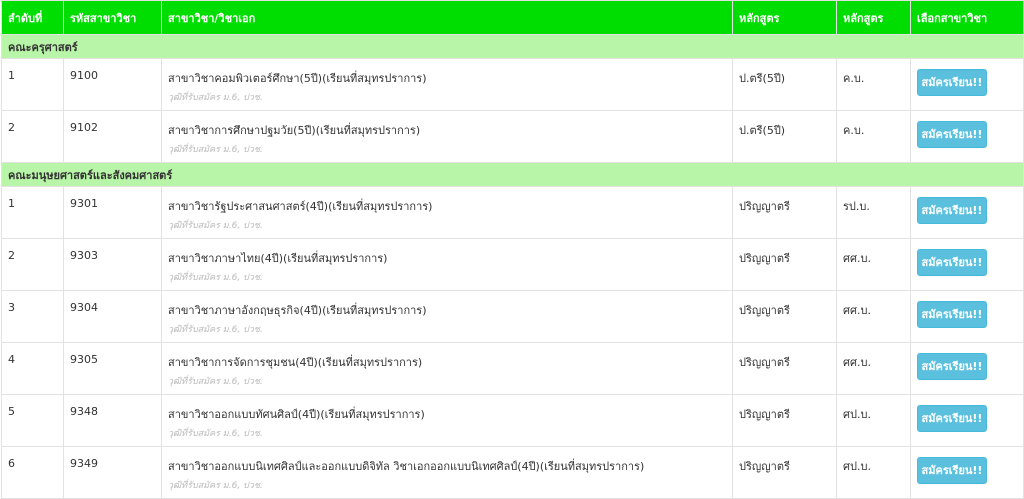 Image resolution: width=1024 pixels, height=499 pixels. What do you see at coordinates (873, 212) in the screenshot?
I see `degree: รป.บ.` at bounding box center [873, 212].